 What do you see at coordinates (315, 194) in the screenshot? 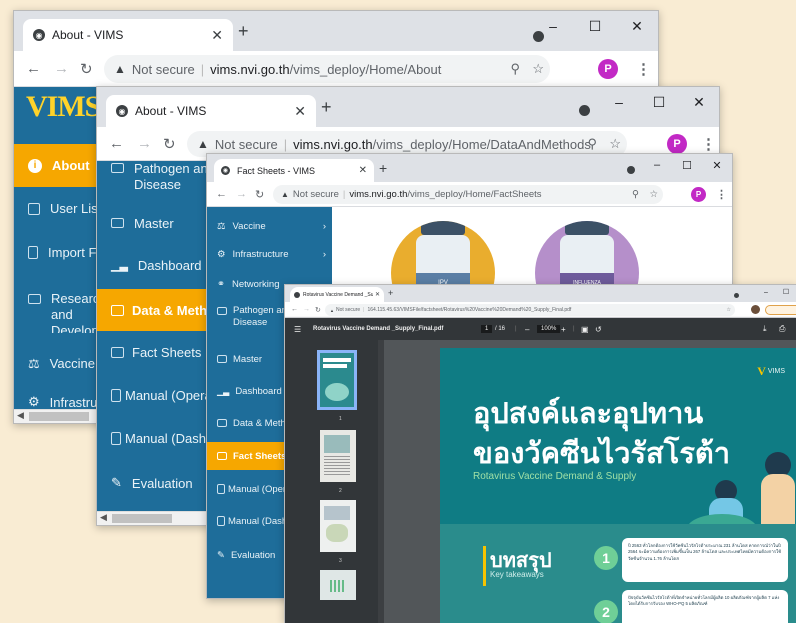
I see `not-secure-label: Not secure` at bounding box center [315, 194].